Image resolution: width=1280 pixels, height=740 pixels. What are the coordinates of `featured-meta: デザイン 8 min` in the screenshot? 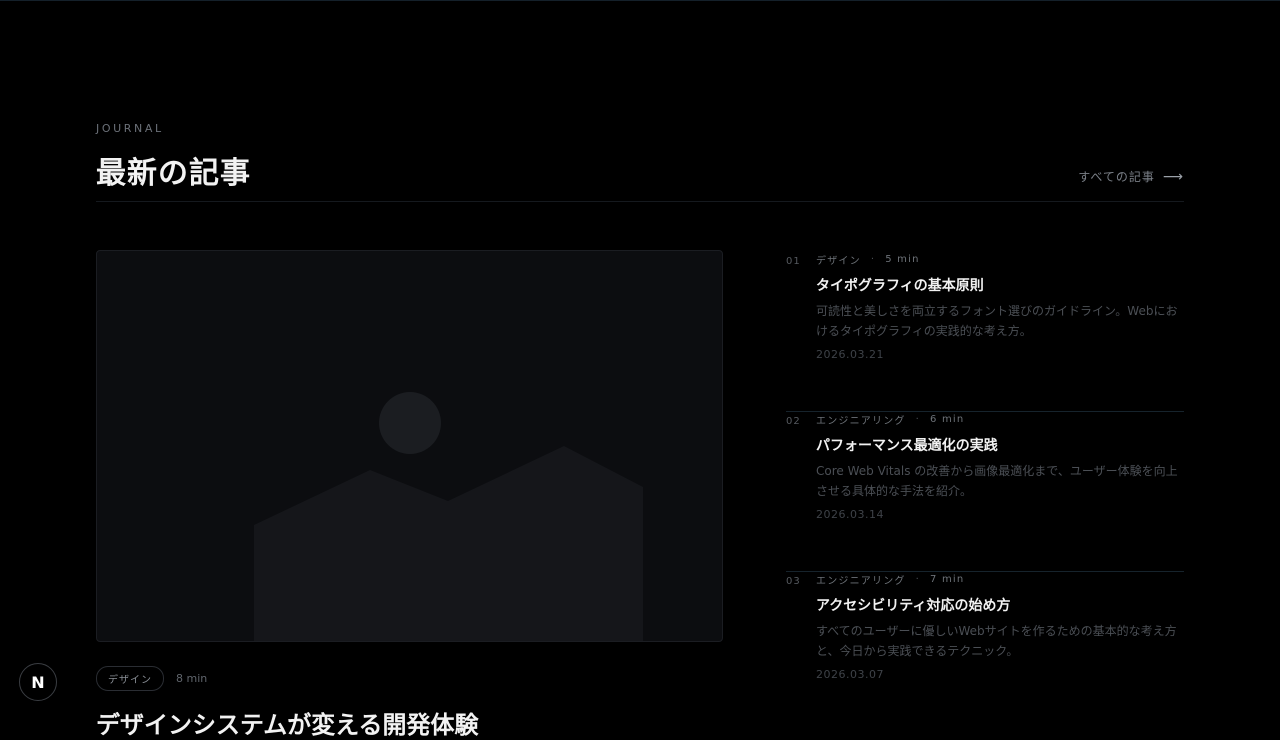 It's located at (151, 678).